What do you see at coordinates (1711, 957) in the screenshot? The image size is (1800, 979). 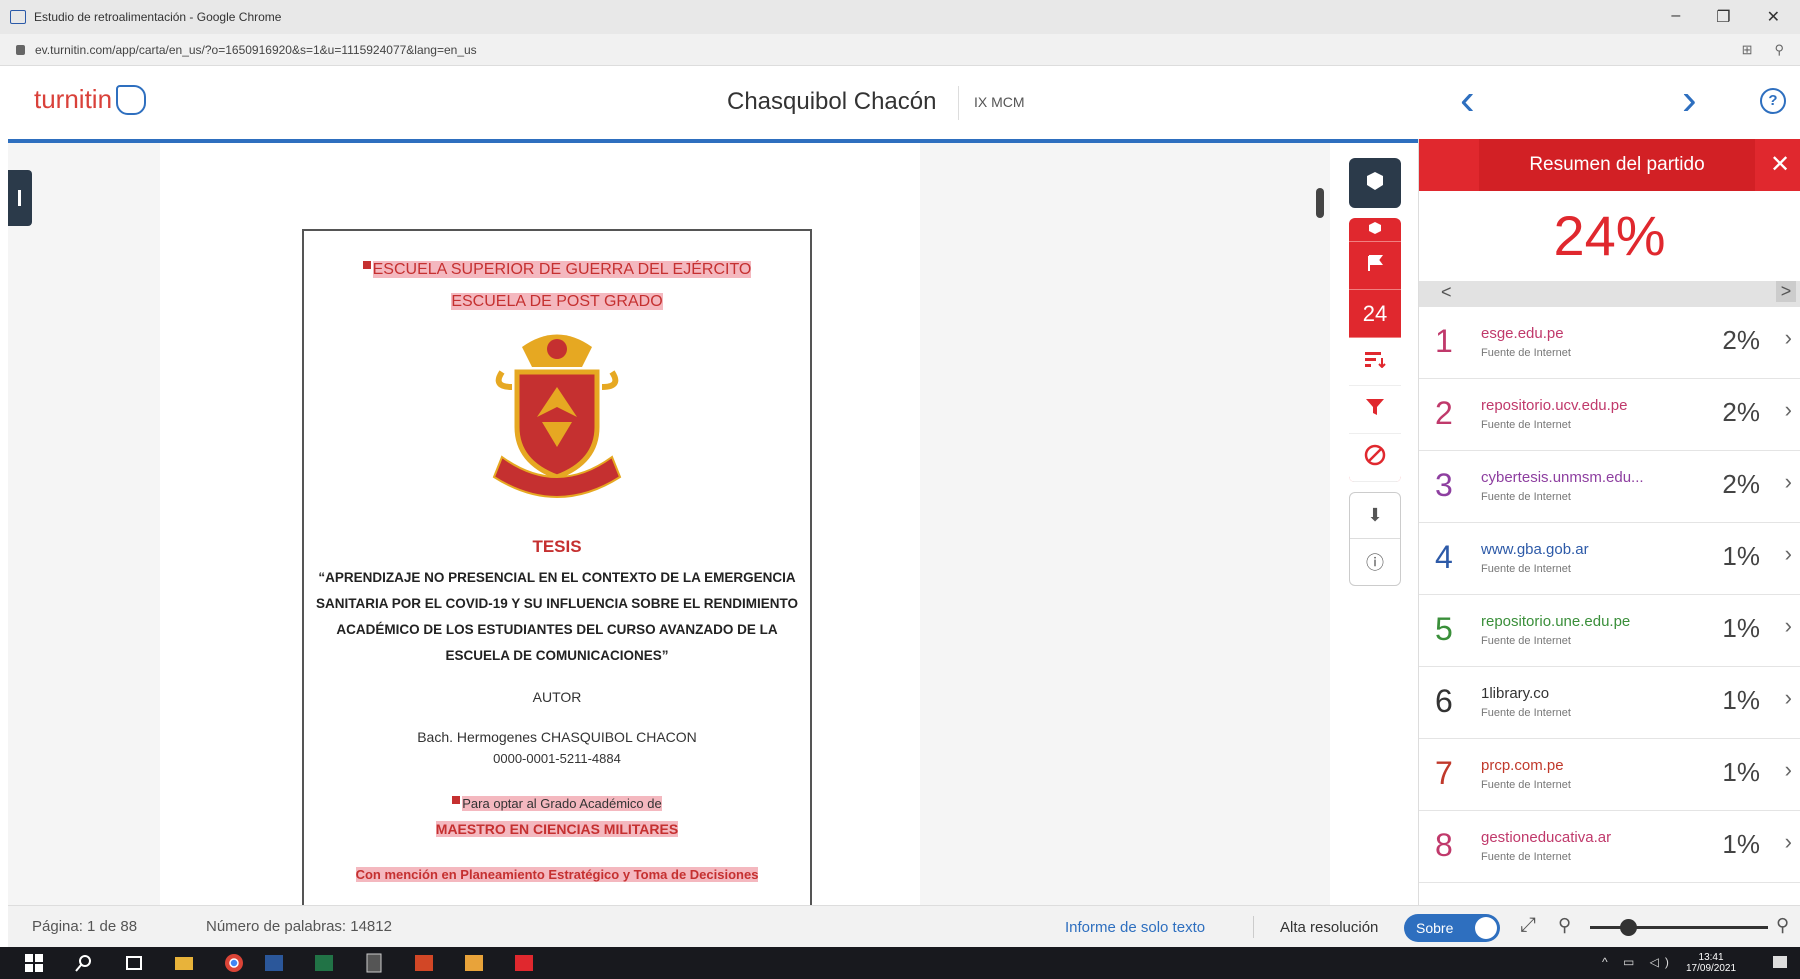 I see `clock-time: 13:41` at bounding box center [1711, 957].